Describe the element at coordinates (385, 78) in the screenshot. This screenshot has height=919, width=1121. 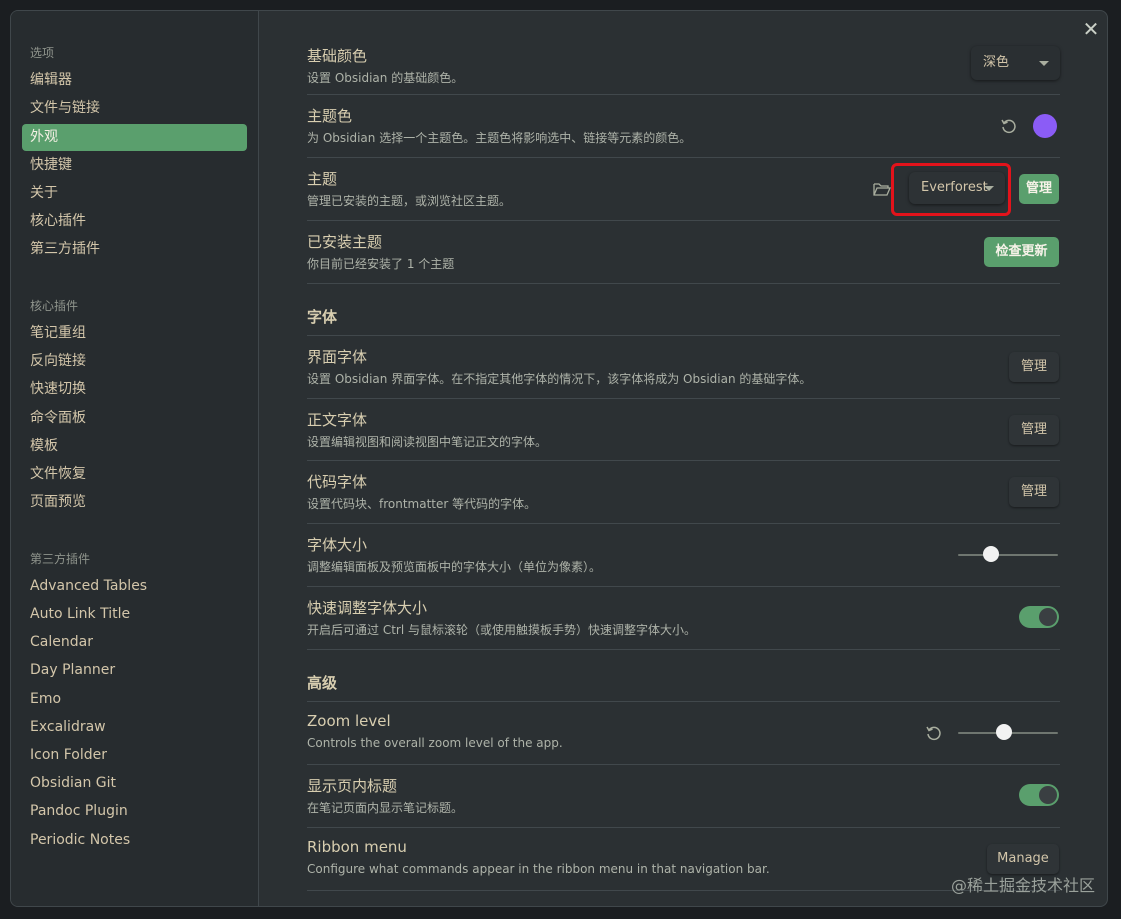
I see `setting-desc: 设置 Obsidian 的基础颜色。` at that location.